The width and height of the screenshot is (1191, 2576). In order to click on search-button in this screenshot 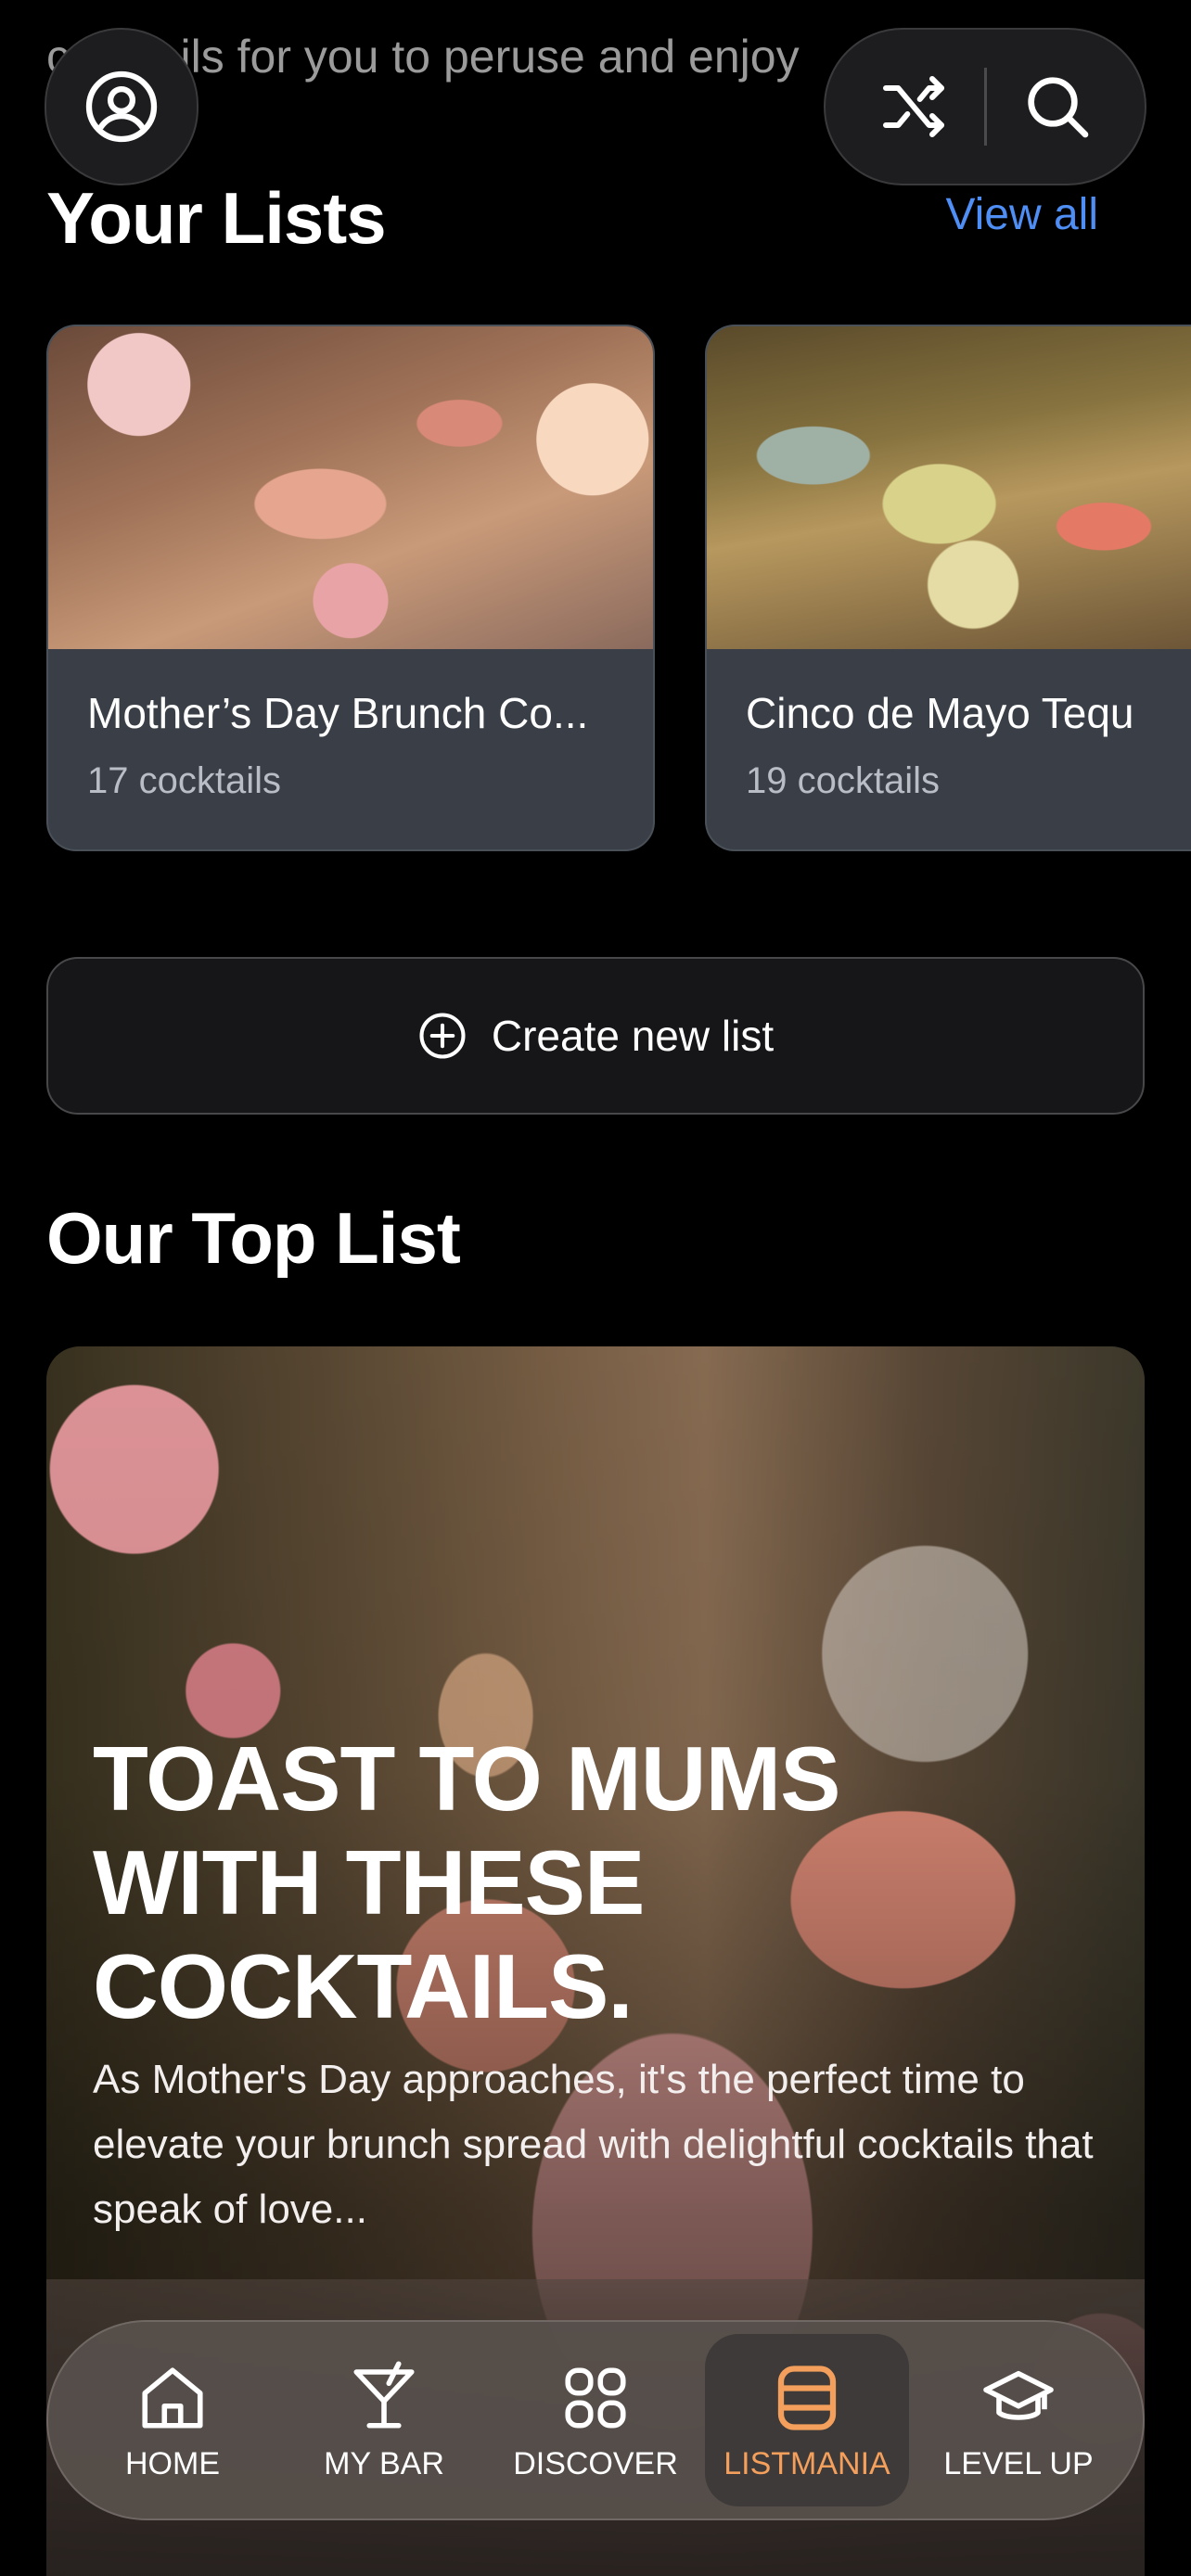, I will do `click(1058, 107)`.